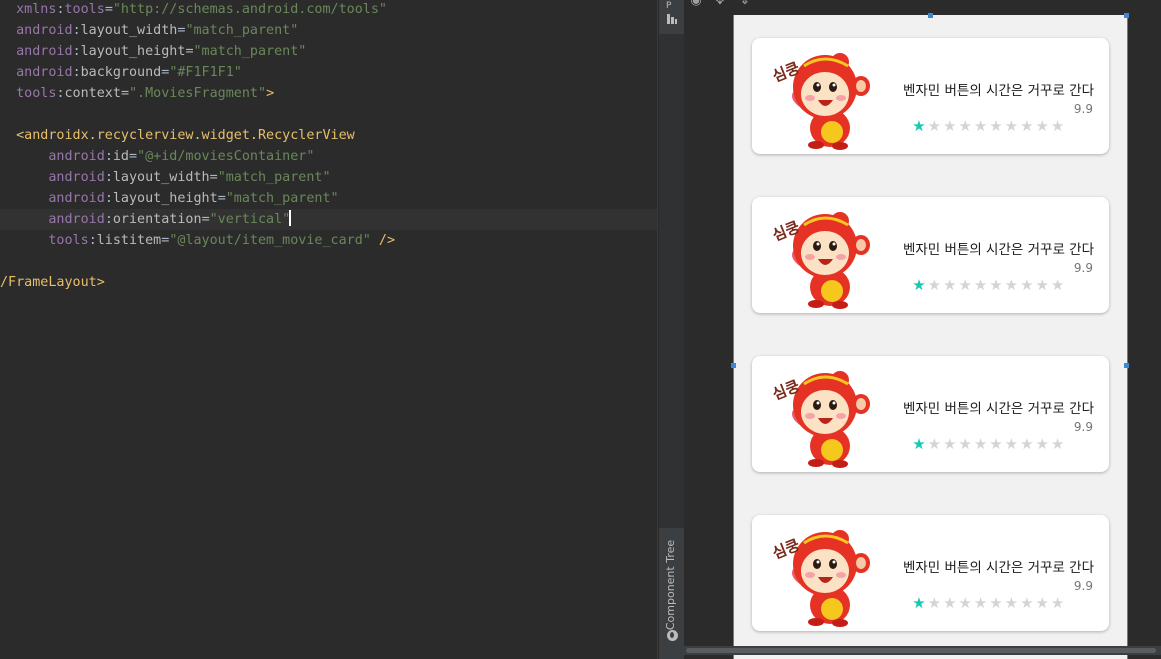  I want to click on horizontal-scrollbar, so click(922, 650).